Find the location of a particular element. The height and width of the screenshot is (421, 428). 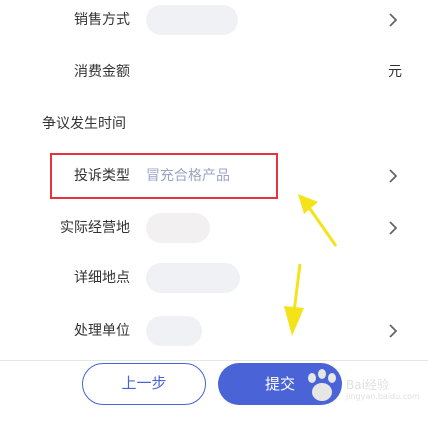

amount-row: 消费金额 元 is located at coordinates (214, 72).